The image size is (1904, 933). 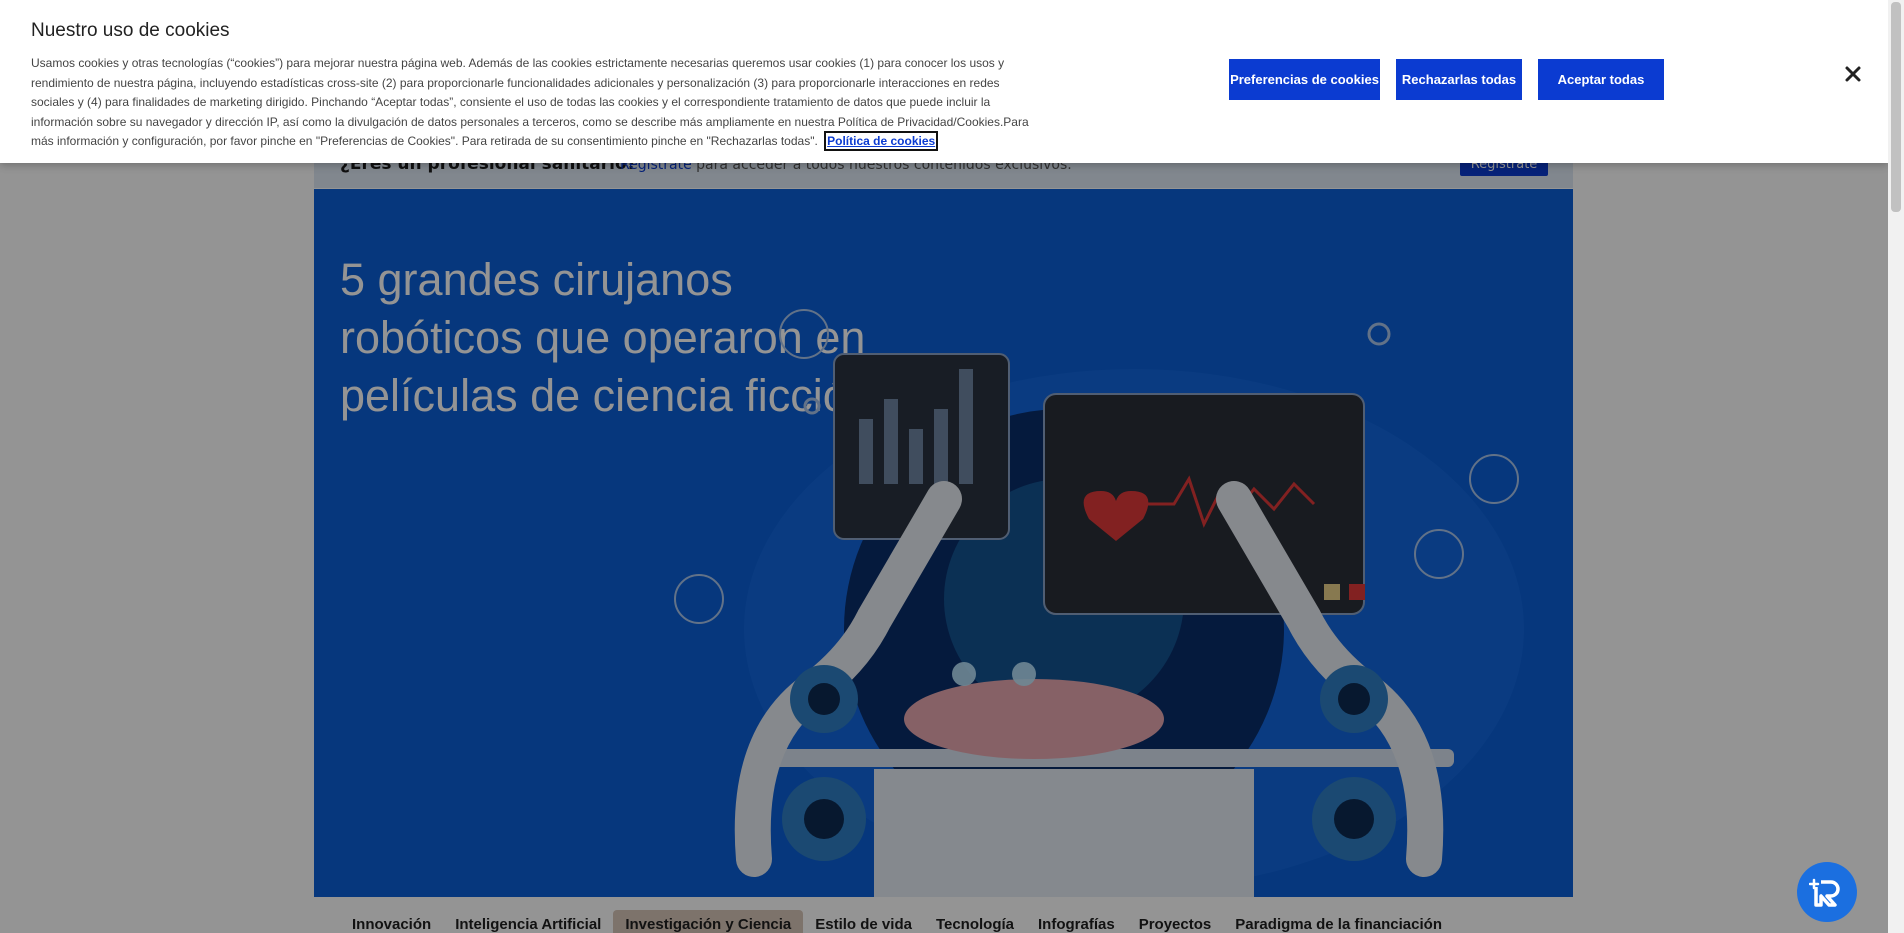 What do you see at coordinates (1304, 79) in the screenshot?
I see `cookie-preferences-button: Preferencias de cookies` at bounding box center [1304, 79].